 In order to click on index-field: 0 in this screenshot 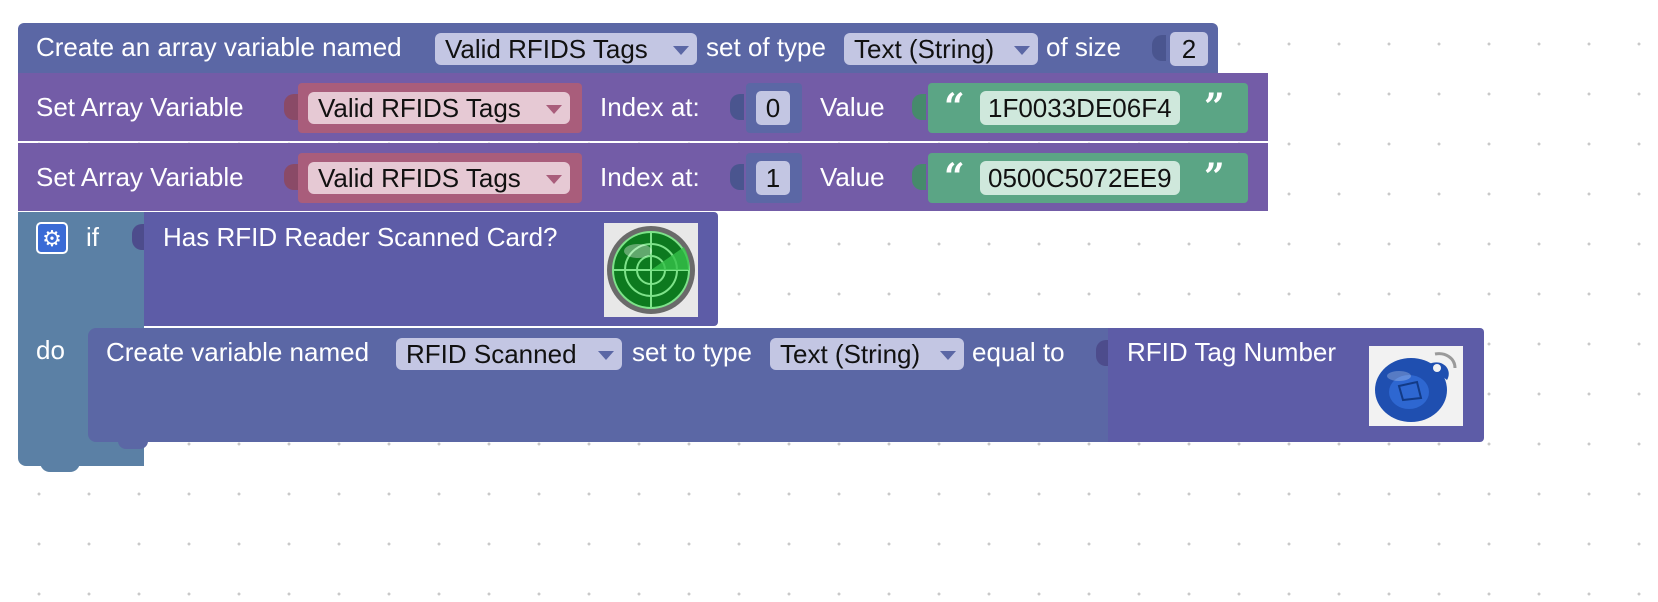, I will do `click(773, 108)`.